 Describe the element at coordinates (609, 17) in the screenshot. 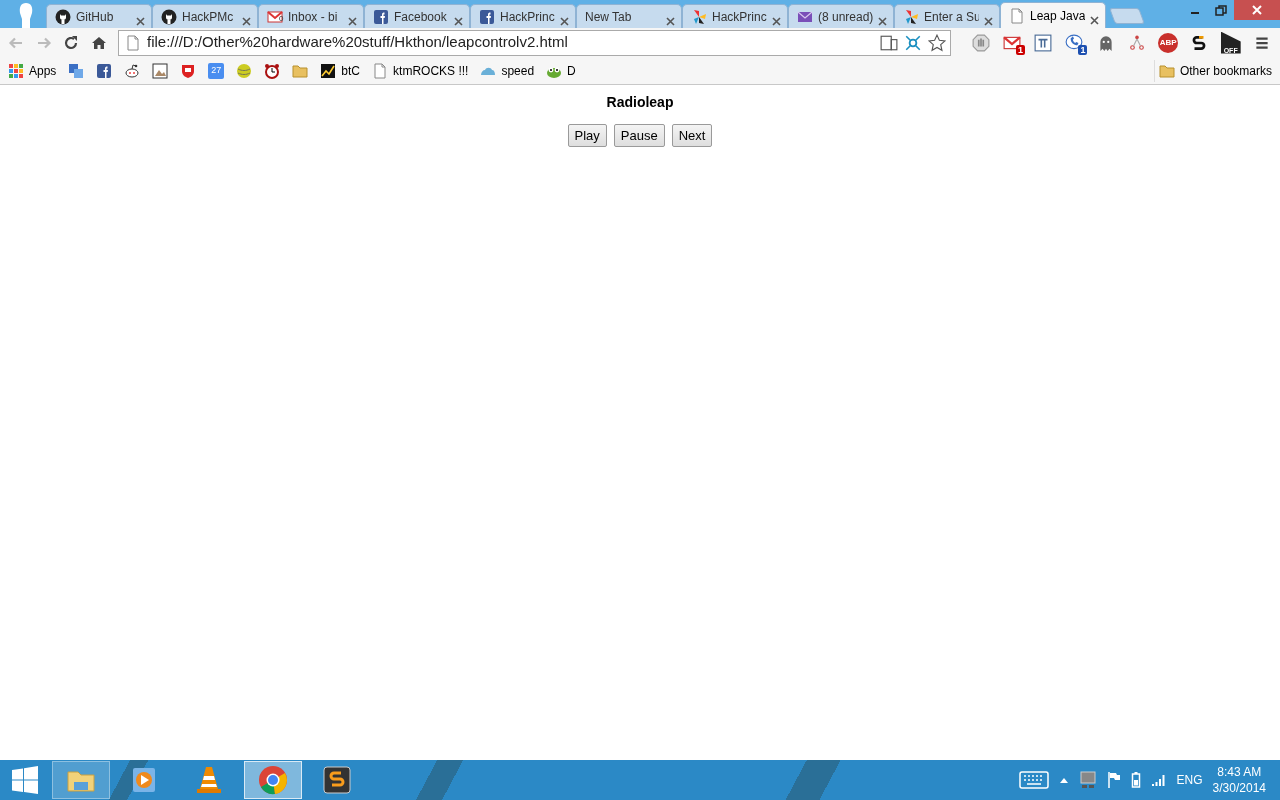

I see `tab-title: New Tab` at that location.